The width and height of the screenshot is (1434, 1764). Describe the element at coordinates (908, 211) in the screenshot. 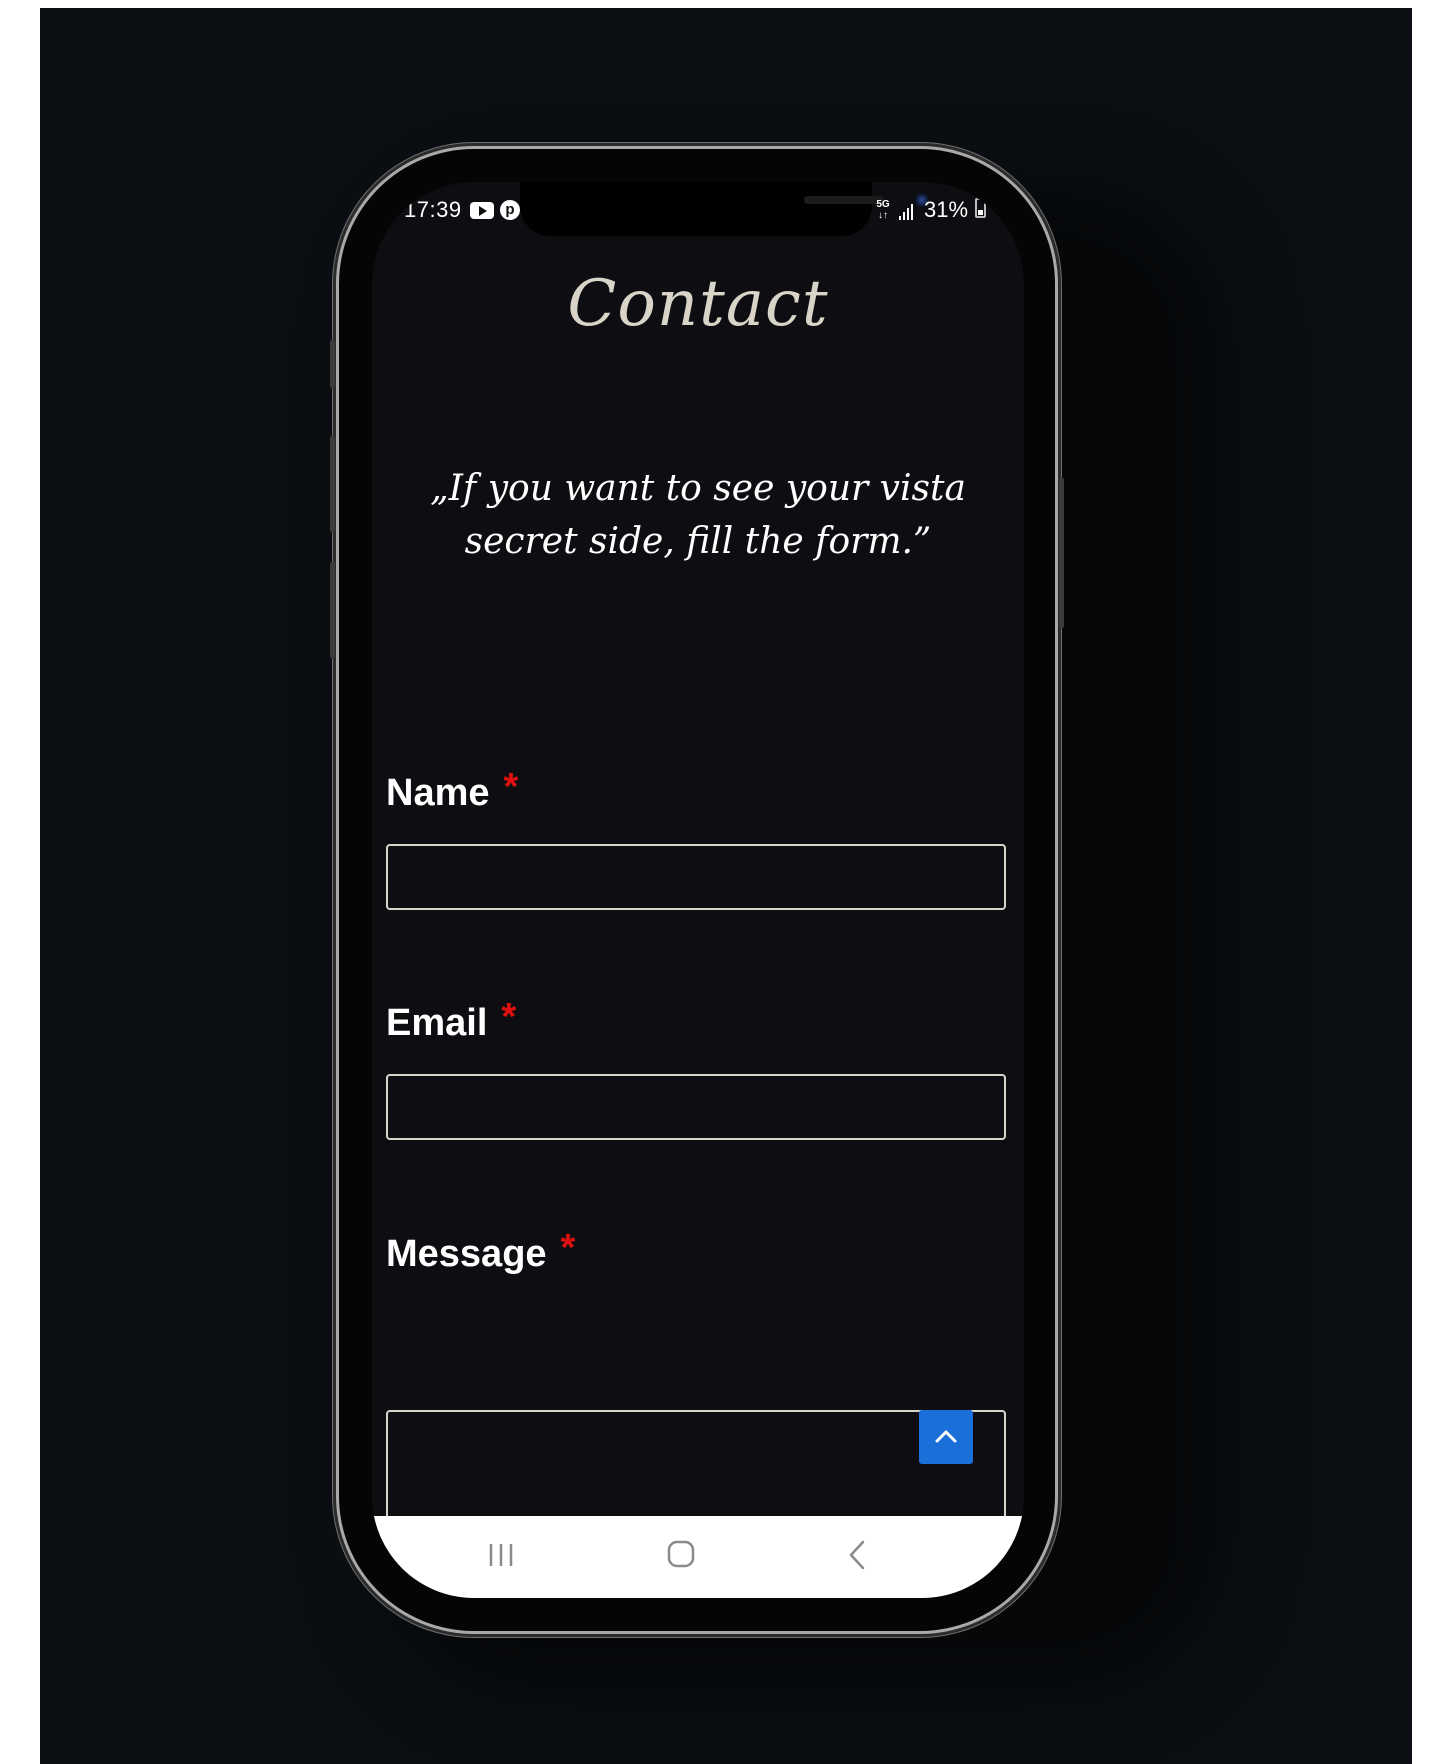

I see `signal-icon` at that location.